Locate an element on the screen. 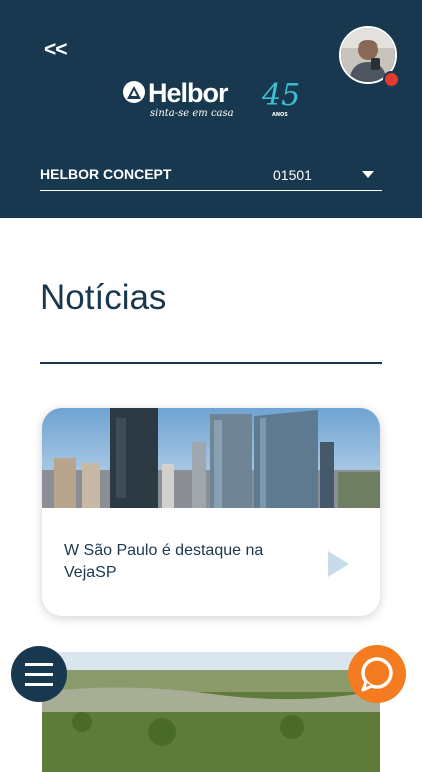  helbor-logo: Helbor sinta-se em casa 45 ANOS is located at coordinates (212, 100).